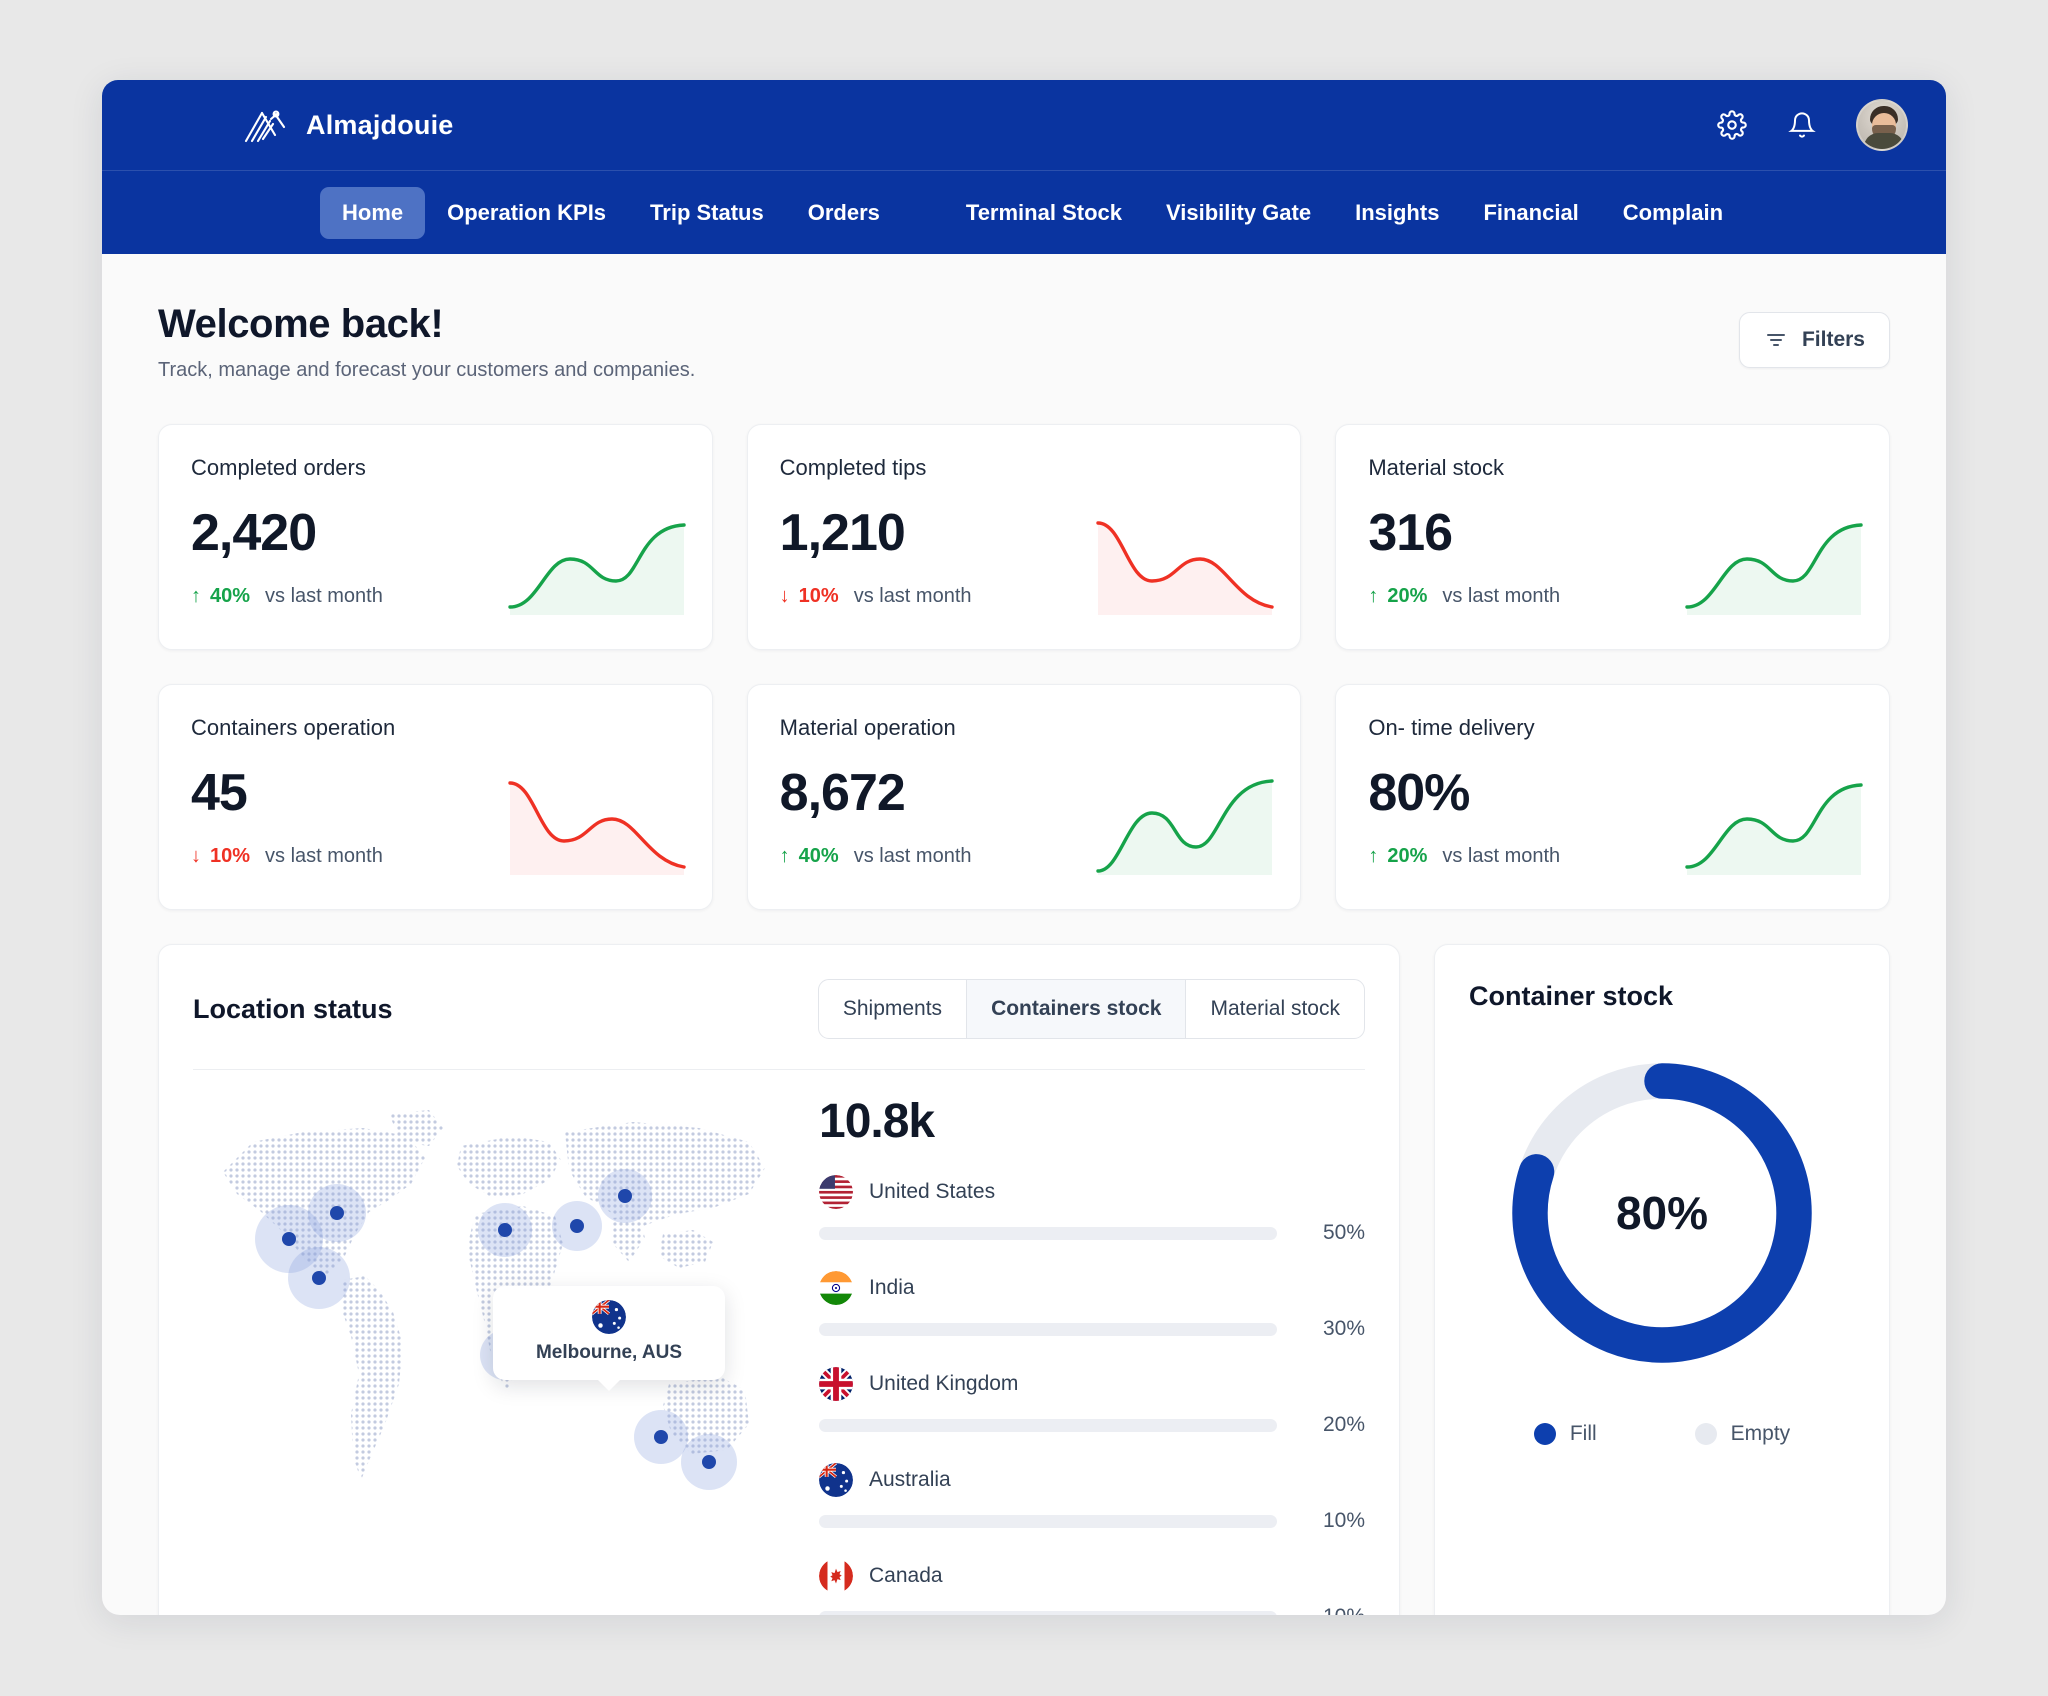  I want to click on tab-shipments: Shipments, so click(893, 1009).